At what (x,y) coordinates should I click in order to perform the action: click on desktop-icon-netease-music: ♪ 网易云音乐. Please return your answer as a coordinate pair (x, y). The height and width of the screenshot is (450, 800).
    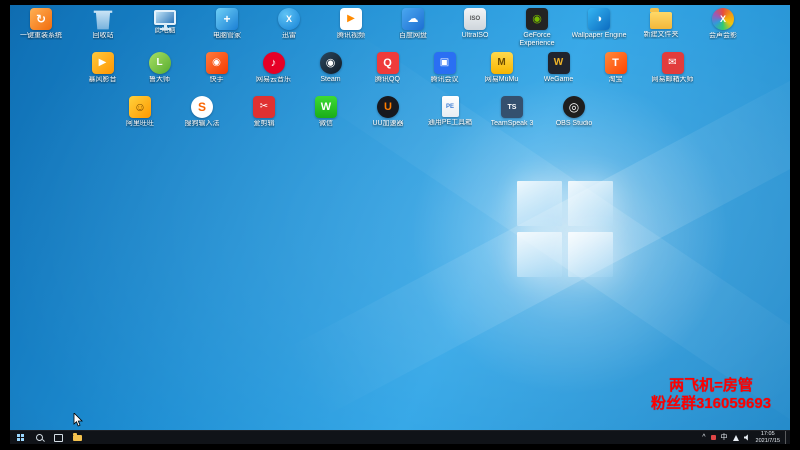
    Looking at the image, I should click on (273, 72).